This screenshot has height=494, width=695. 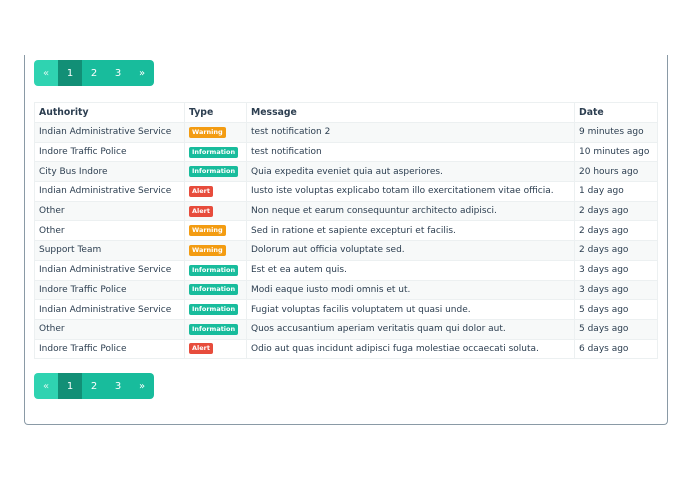 I want to click on cell-date: 6 days ago, so click(x=616, y=349).